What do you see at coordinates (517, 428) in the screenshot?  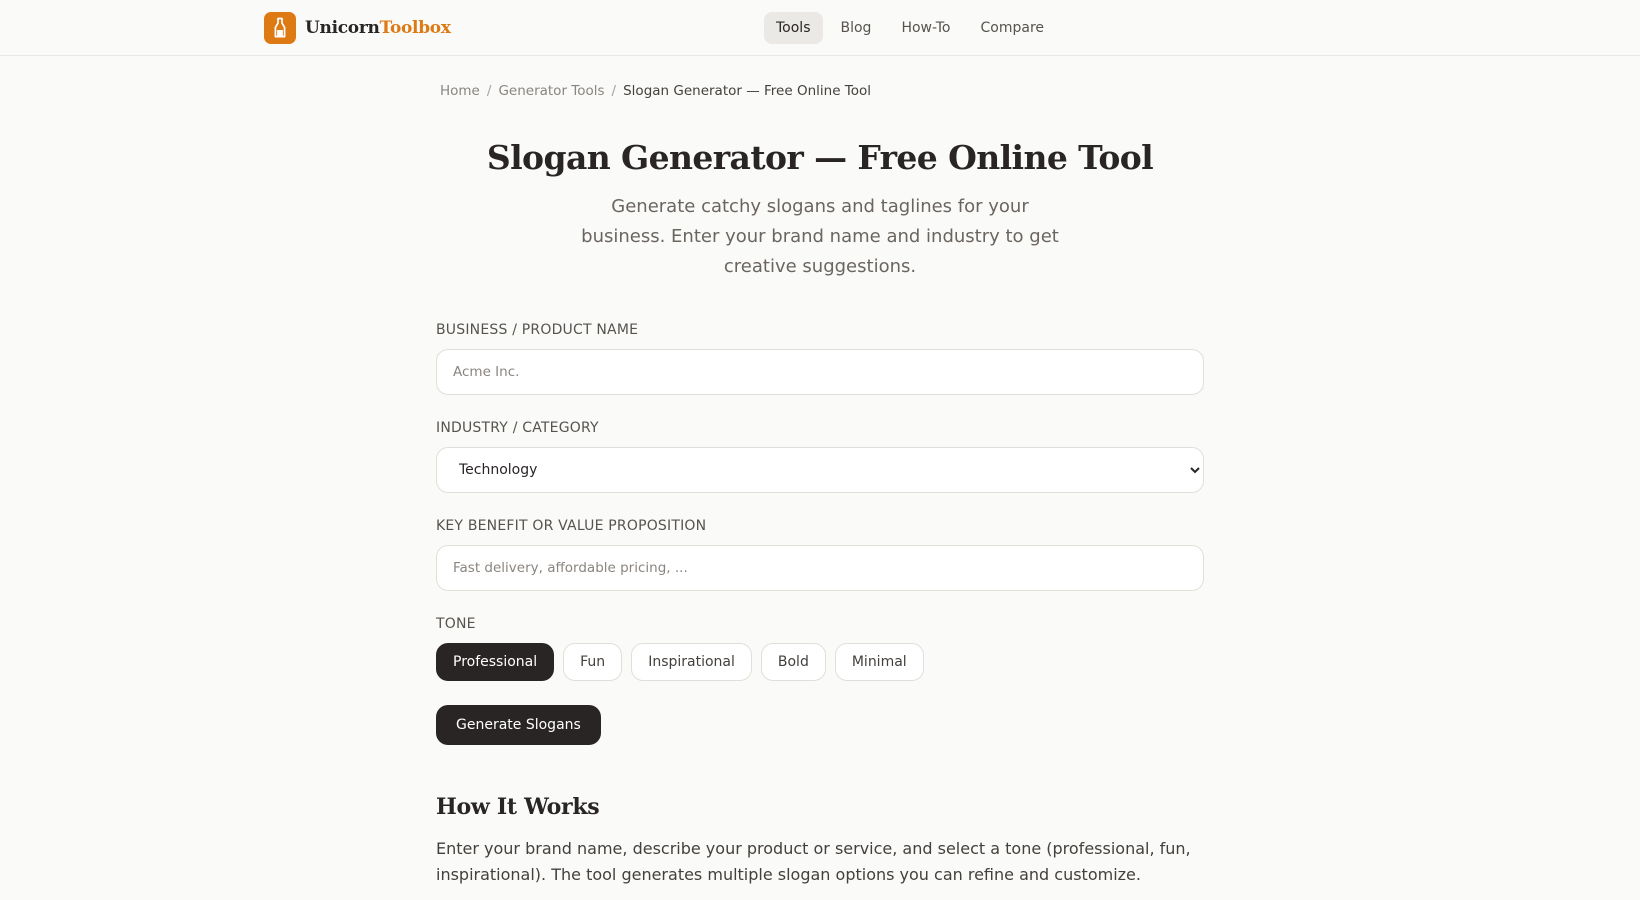 I see `industry-label: INDUSTRY / CATEGORY` at bounding box center [517, 428].